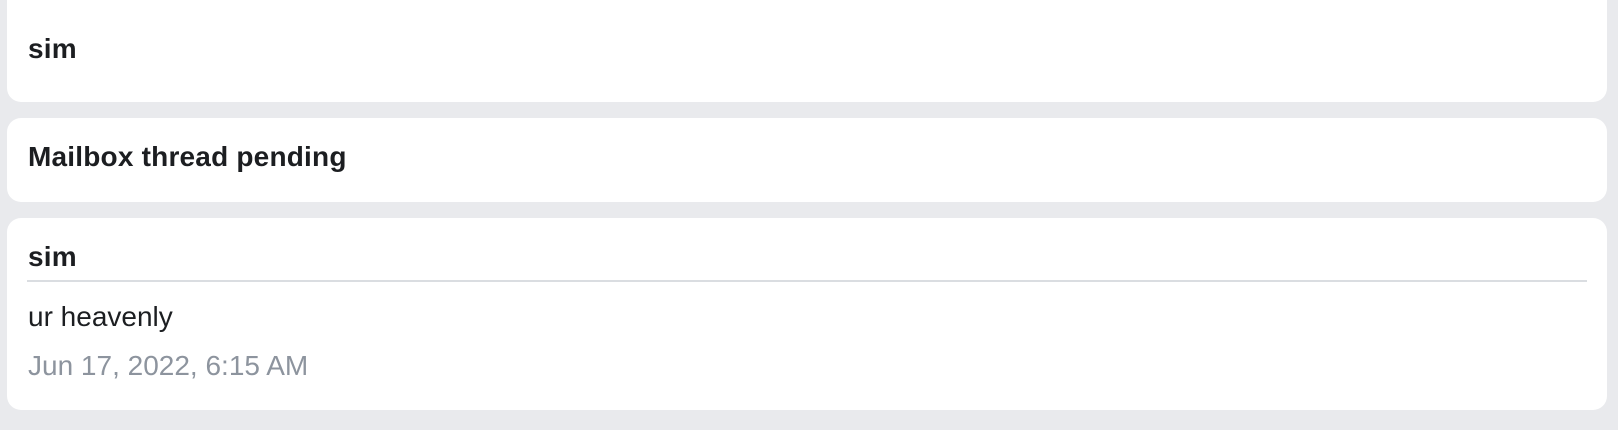  Describe the element at coordinates (52, 256) in the screenshot. I see `message-sender: sim` at that location.